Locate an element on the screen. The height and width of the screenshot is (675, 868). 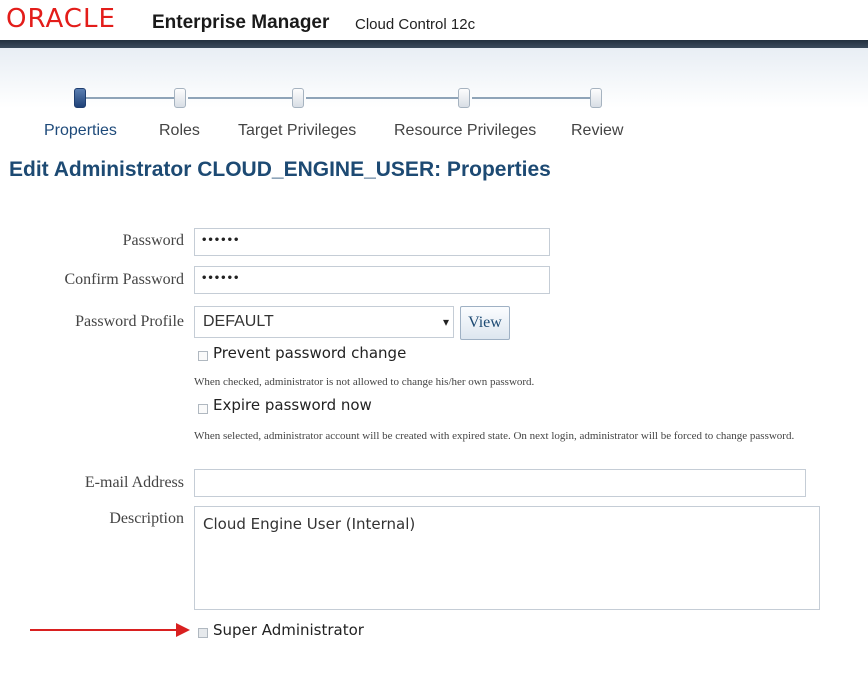
chevron-down-icon: ▾ is located at coordinates (446, 322).